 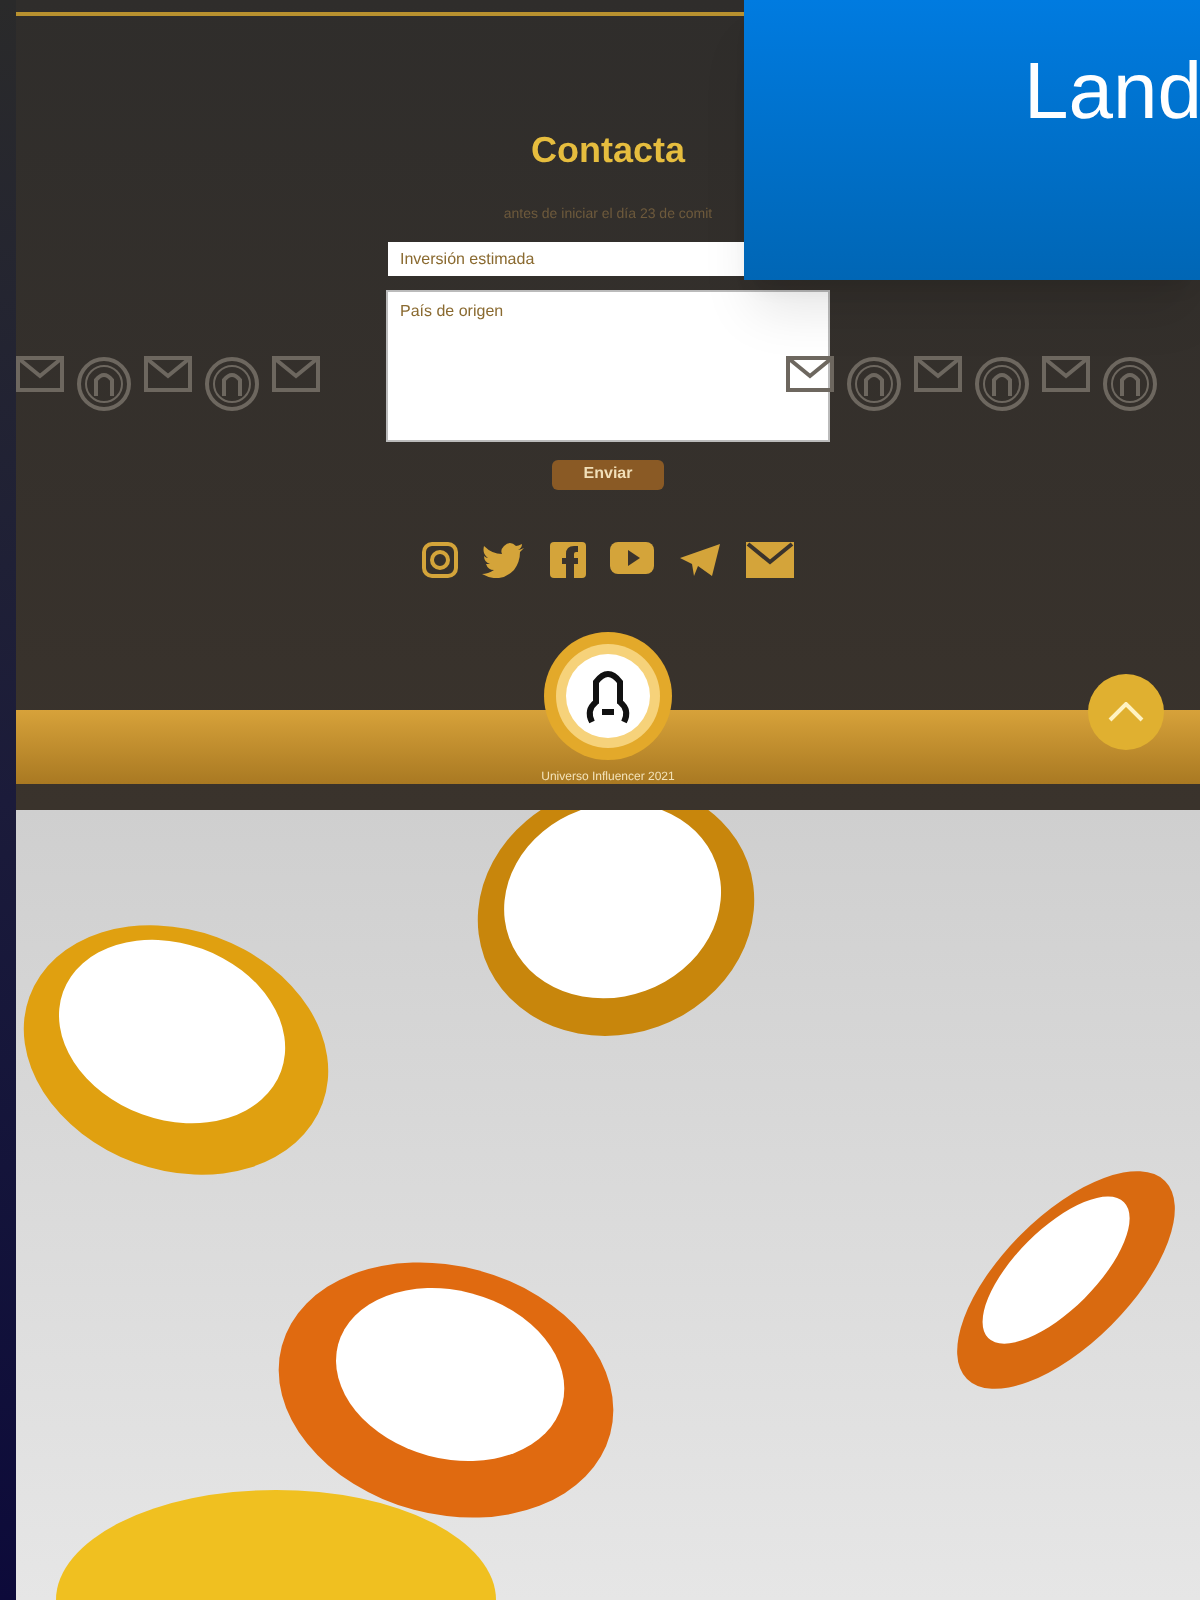 I want to click on chevron-up-icon, so click(x=1126, y=711).